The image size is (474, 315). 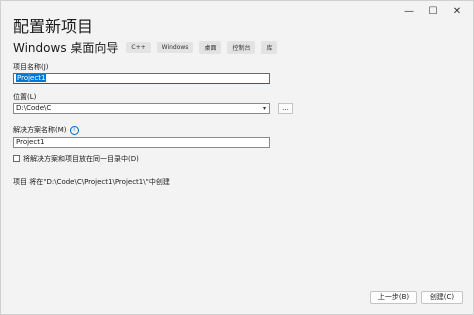 I want to click on project-name-label: 项目名称(J), so click(x=31, y=67).